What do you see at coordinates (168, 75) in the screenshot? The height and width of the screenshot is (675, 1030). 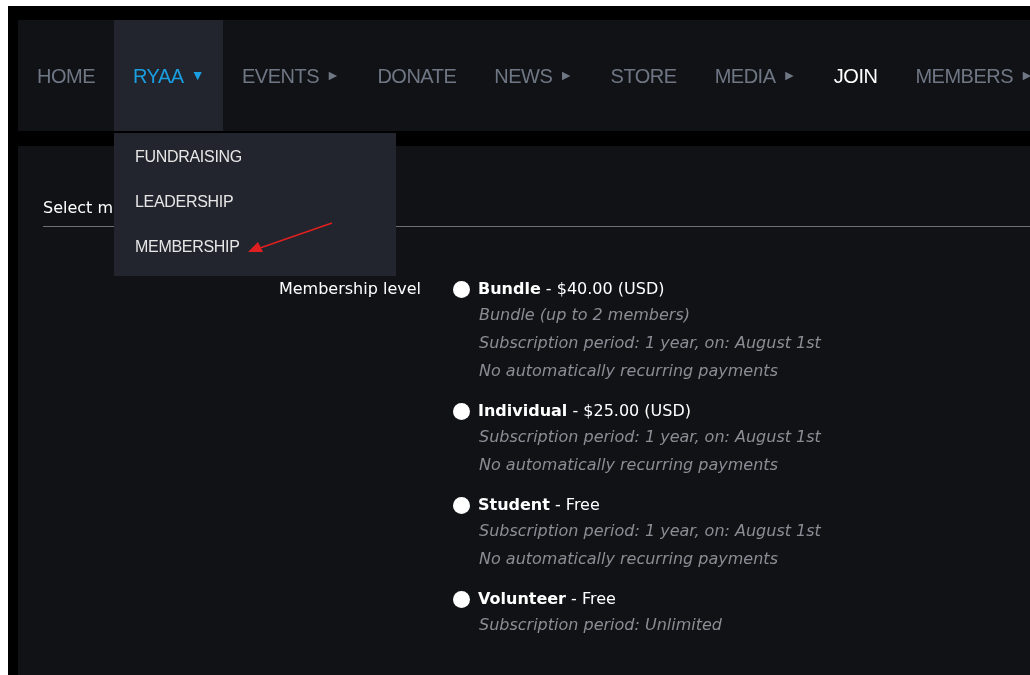 I see `nav-link: RYAA ▼` at bounding box center [168, 75].